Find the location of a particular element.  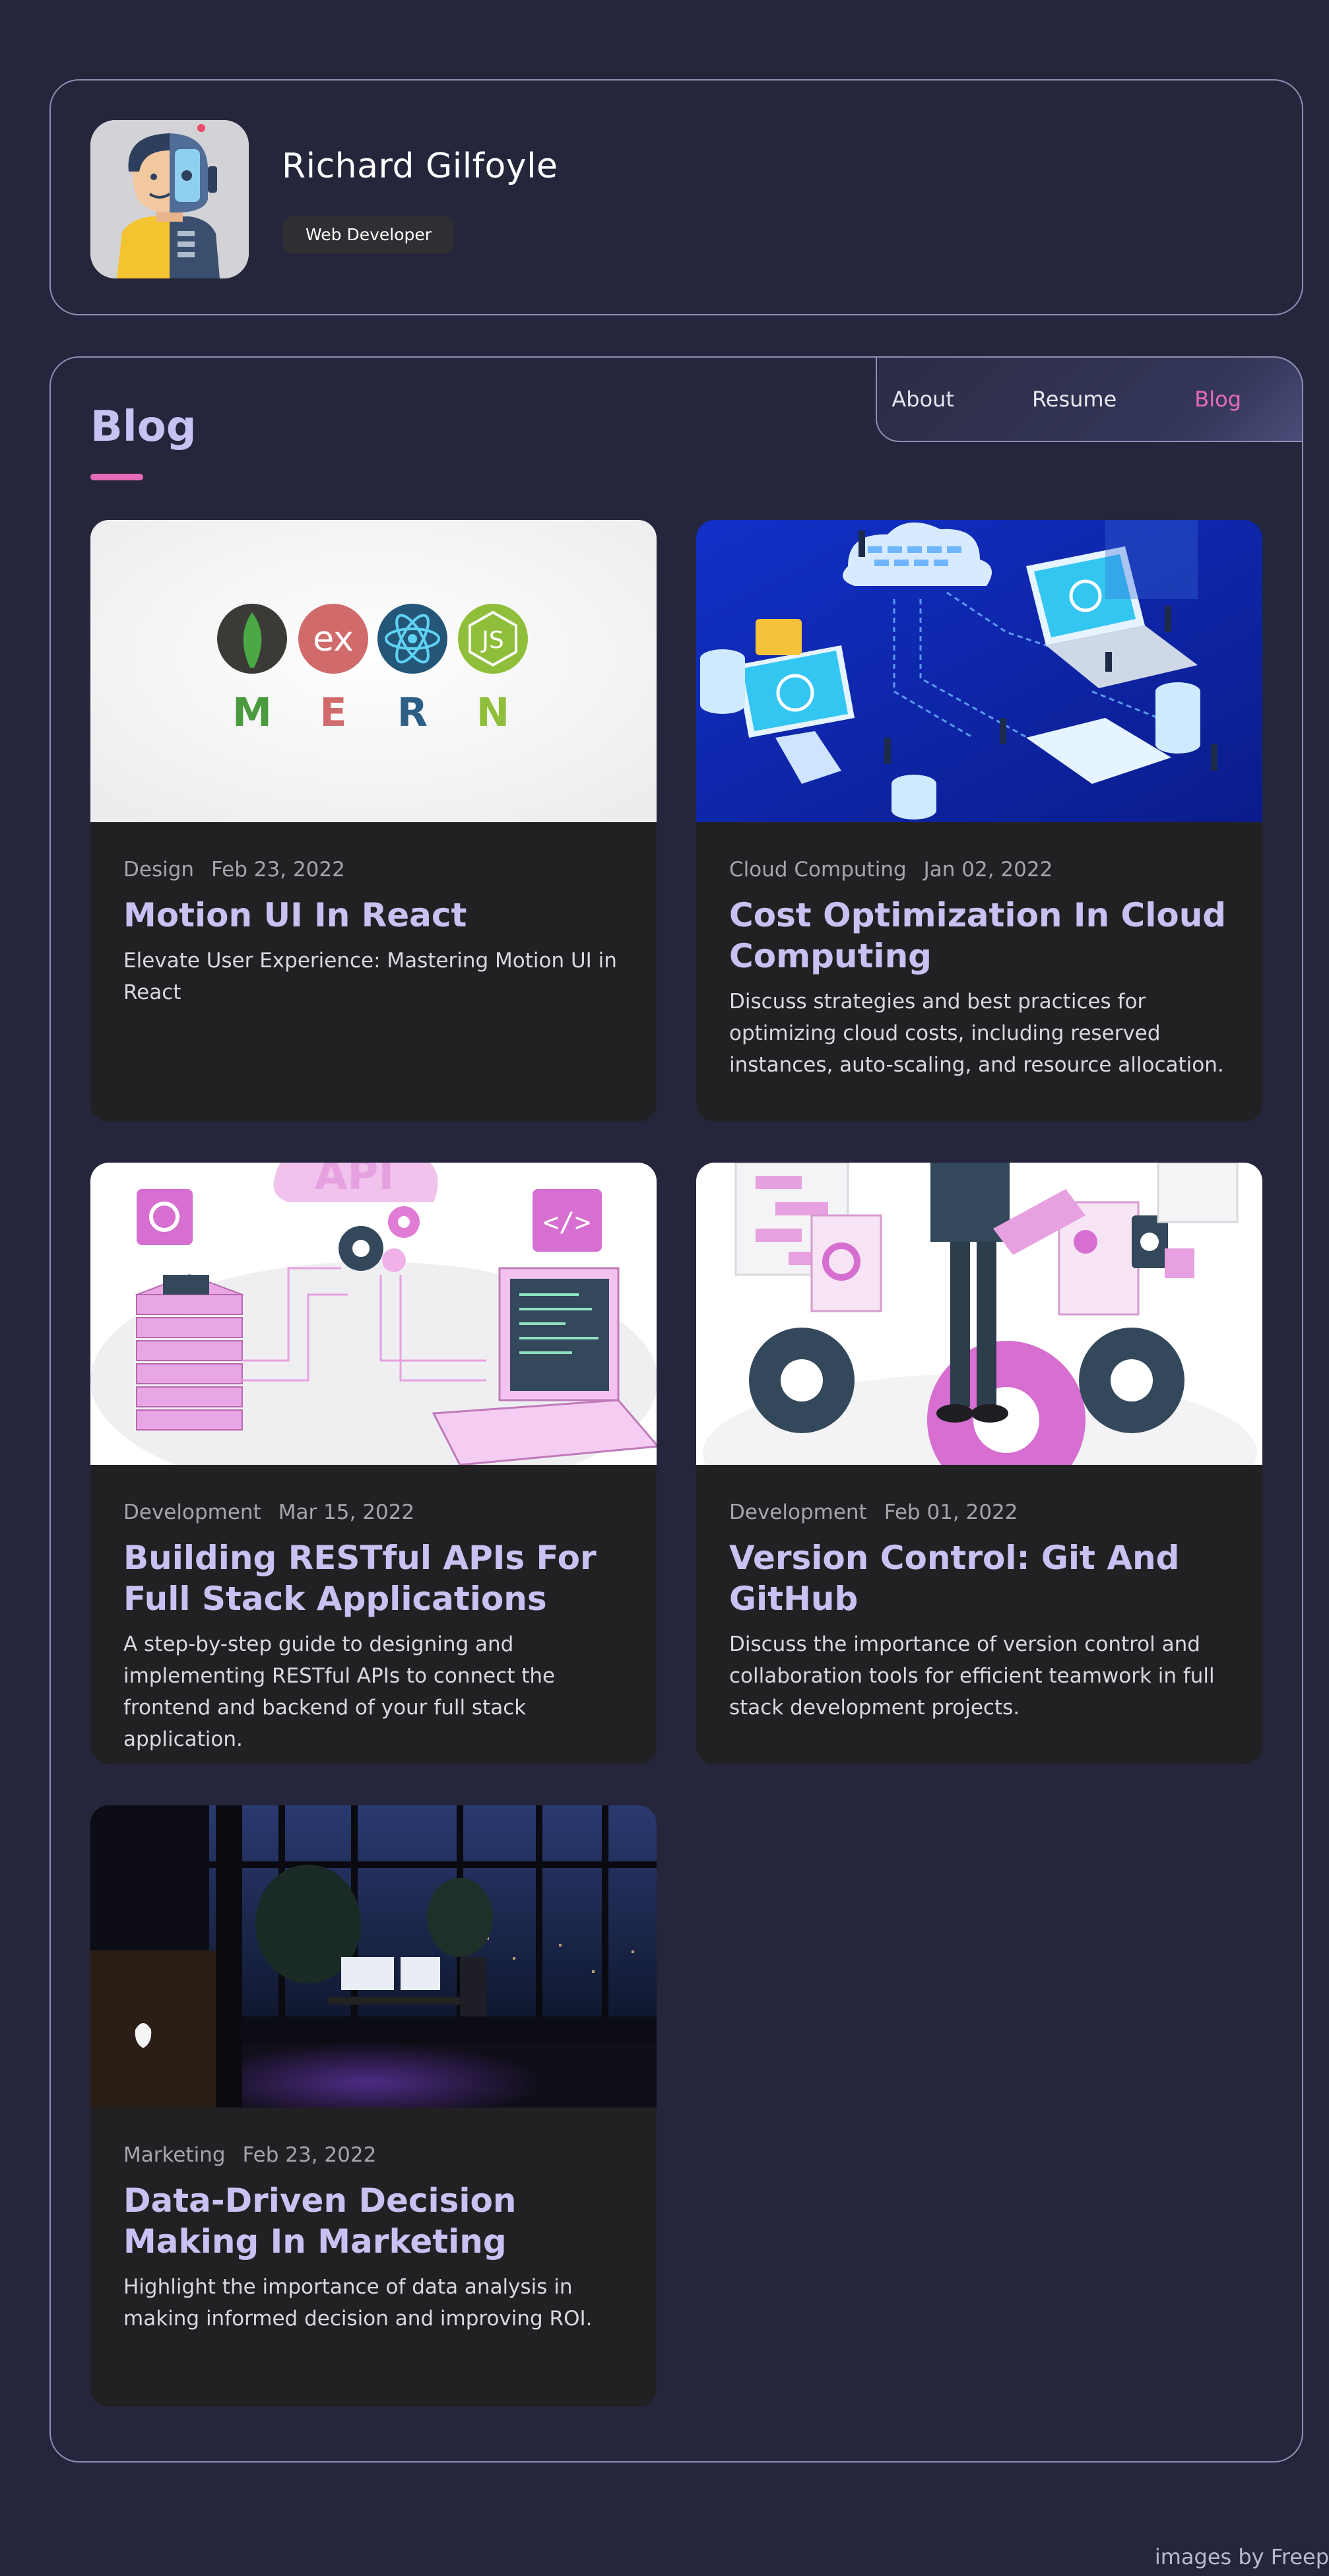

post-image-cloud is located at coordinates (979, 671).